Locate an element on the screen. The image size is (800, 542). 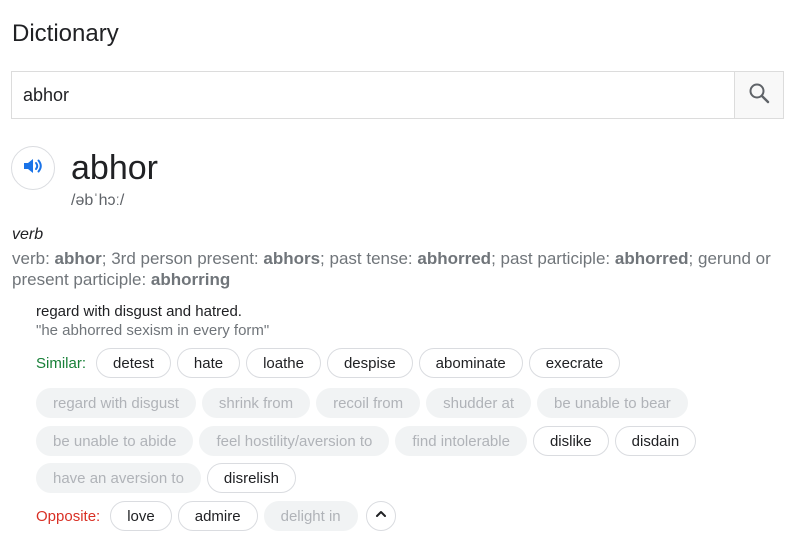
form-label: ; past participle: is located at coordinates (553, 258).